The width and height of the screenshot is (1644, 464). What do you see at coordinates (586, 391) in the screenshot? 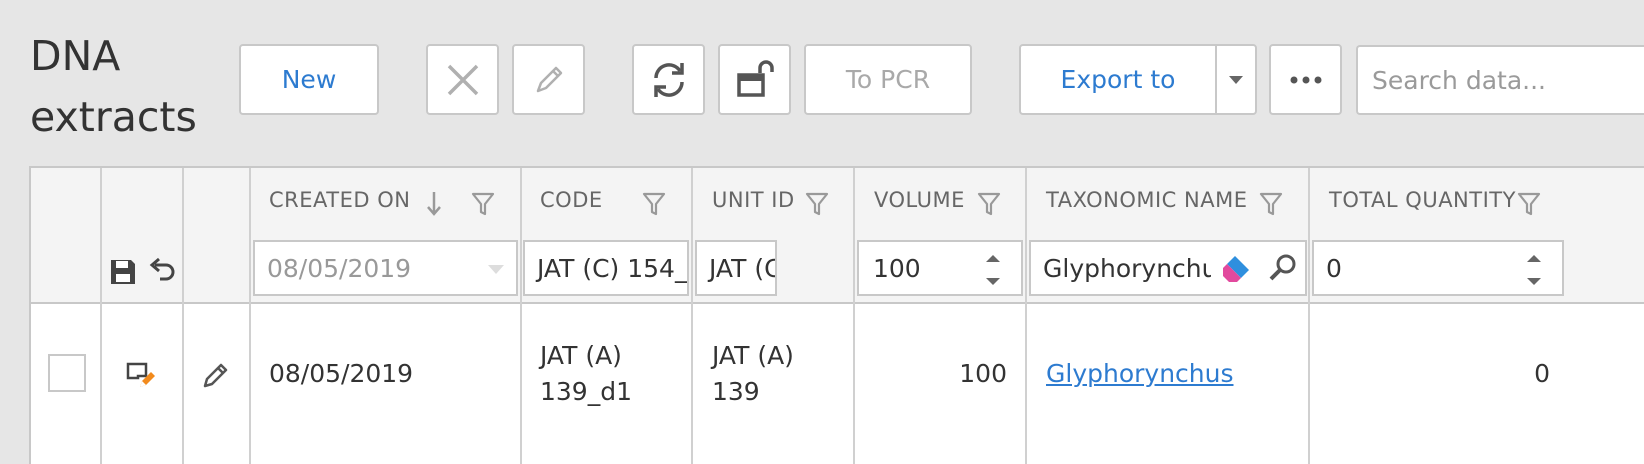
I see `code-cell-line: 139_d1` at bounding box center [586, 391].